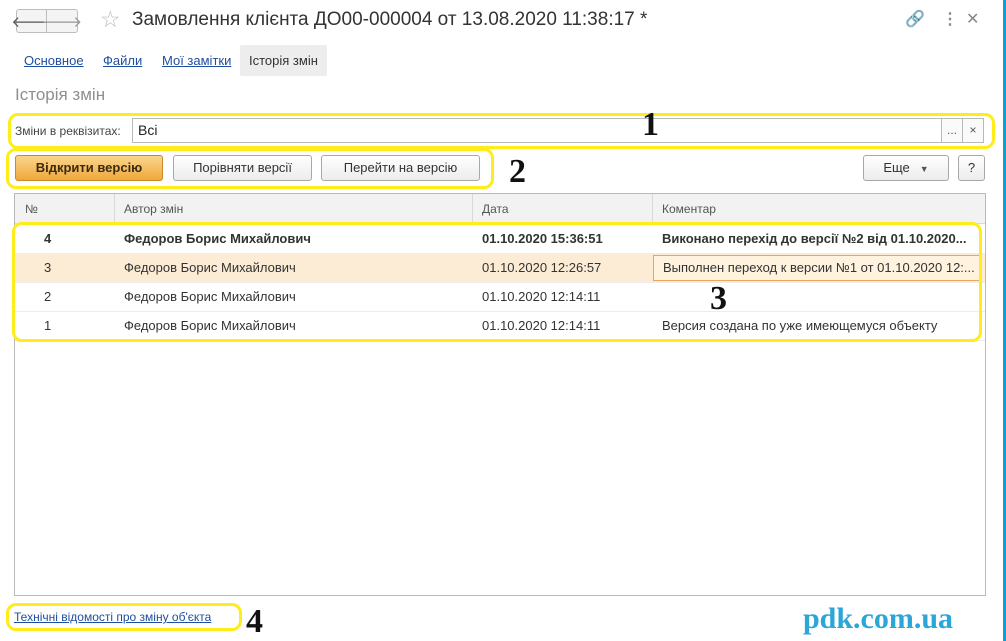 The width and height of the screenshot is (1006, 641). What do you see at coordinates (924, 169) in the screenshot?
I see `chevron-down-icon: ▼` at bounding box center [924, 169].